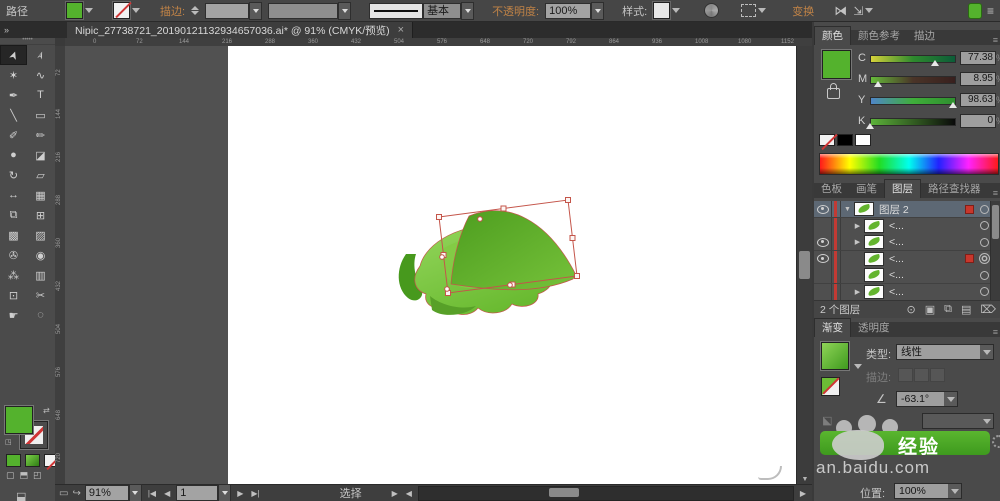  Describe the element at coordinates (928, 491) in the screenshot. I see `gradient-position-field: 100%` at that location.